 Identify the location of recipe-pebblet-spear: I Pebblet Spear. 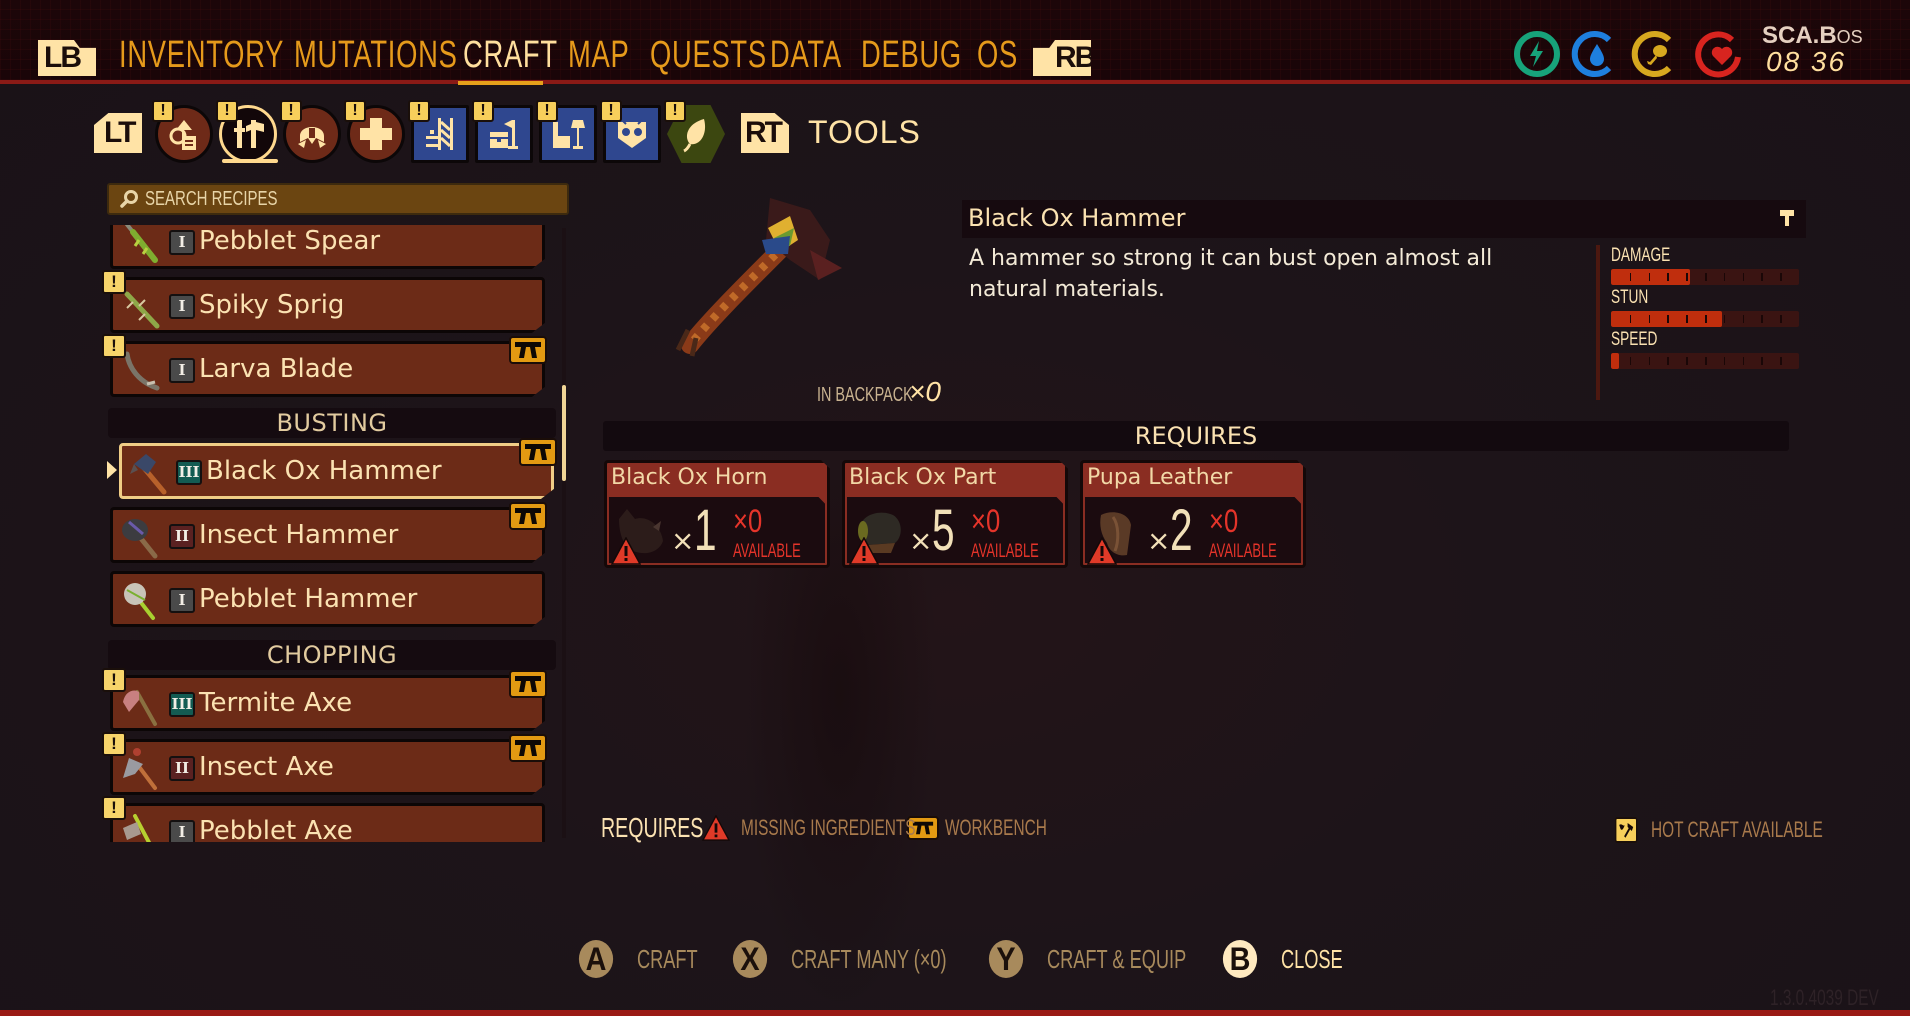
(327, 247).